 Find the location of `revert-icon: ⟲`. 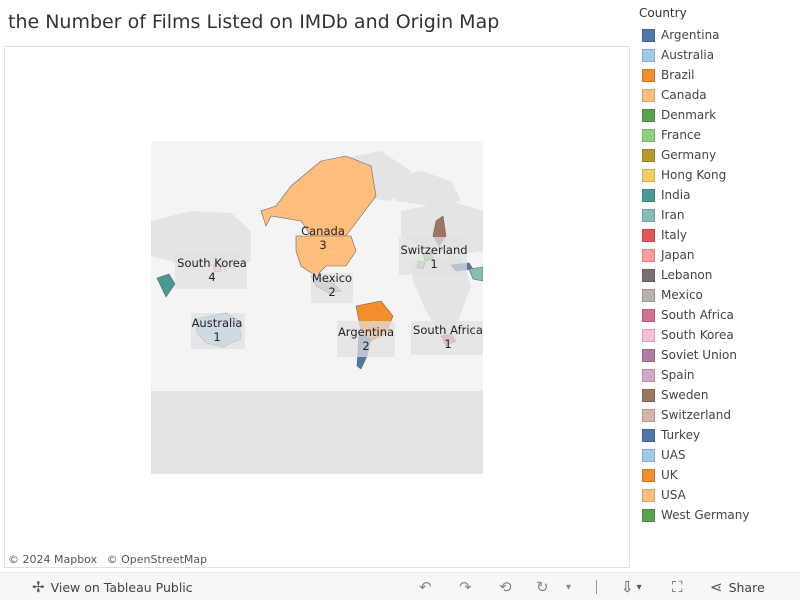

revert-icon: ⟲ is located at coordinates (505, 587).